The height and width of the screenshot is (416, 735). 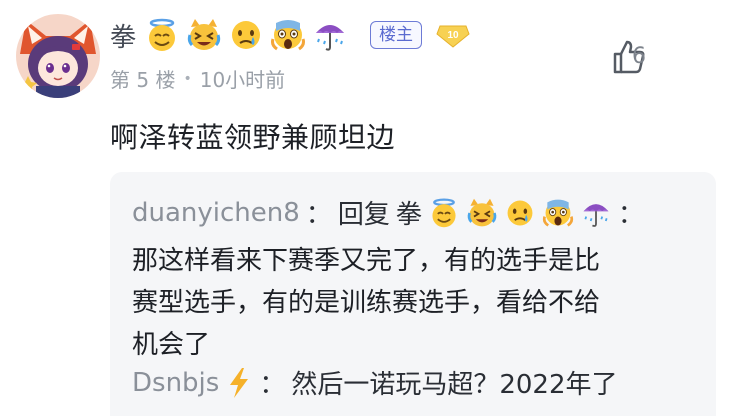 I want to click on reply-author: duanyichen8, so click(x=216, y=213).